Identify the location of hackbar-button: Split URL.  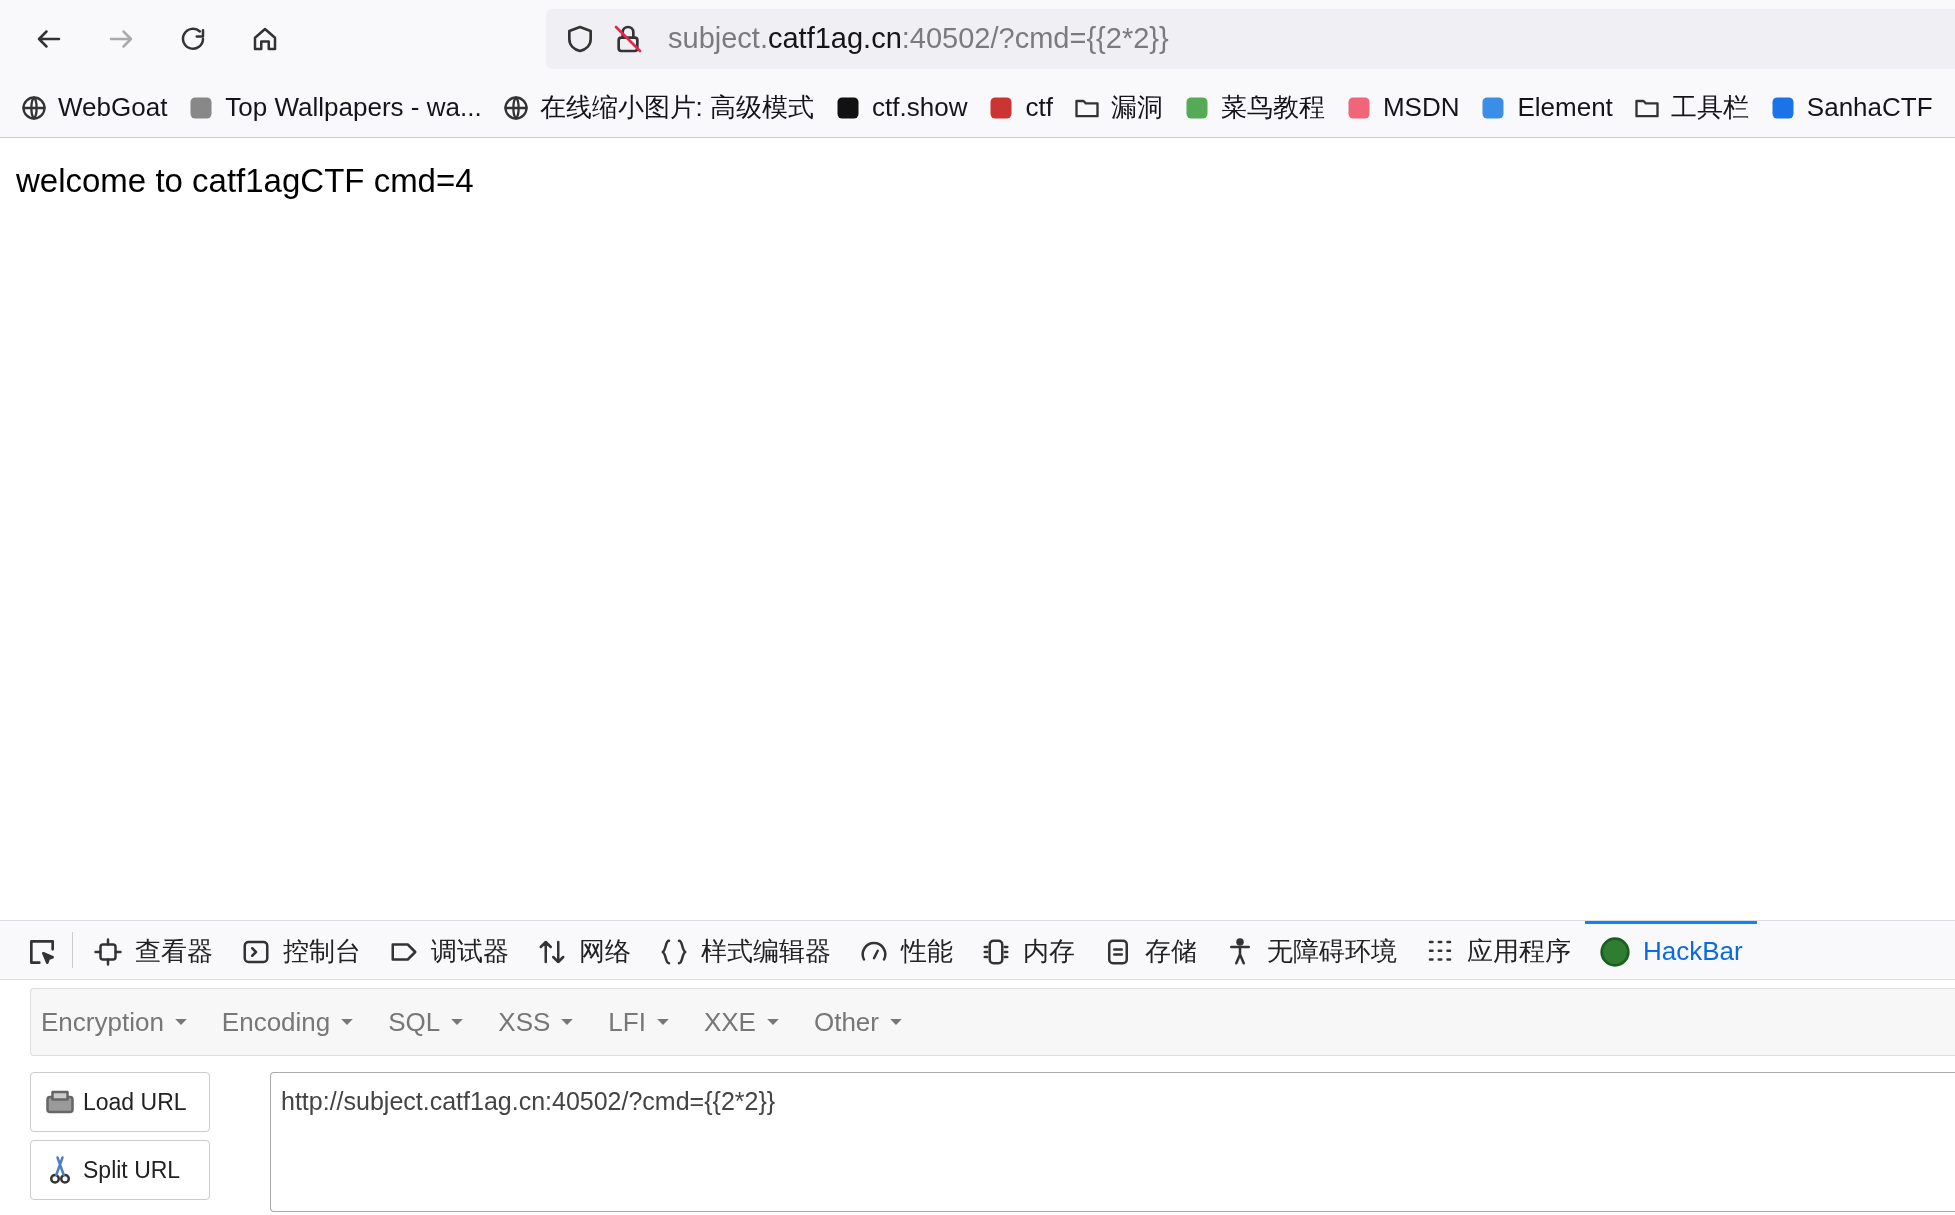
(120, 1170).